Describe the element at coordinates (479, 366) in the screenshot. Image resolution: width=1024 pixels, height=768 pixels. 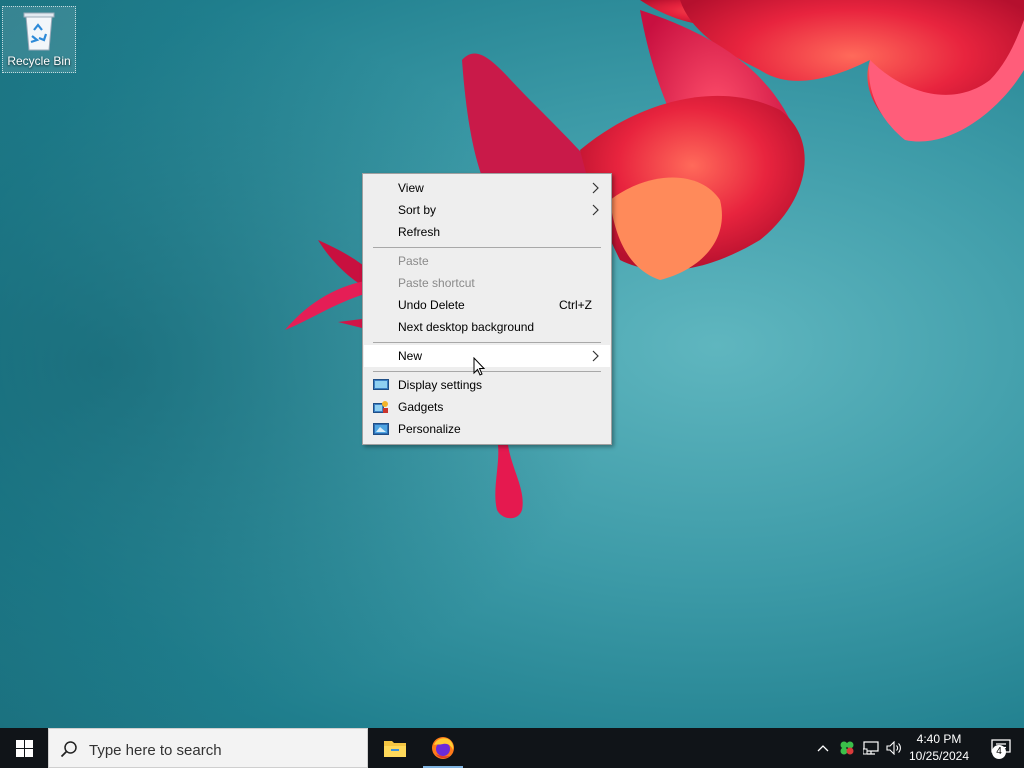
I see `mouse-cursor-icon` at that location.